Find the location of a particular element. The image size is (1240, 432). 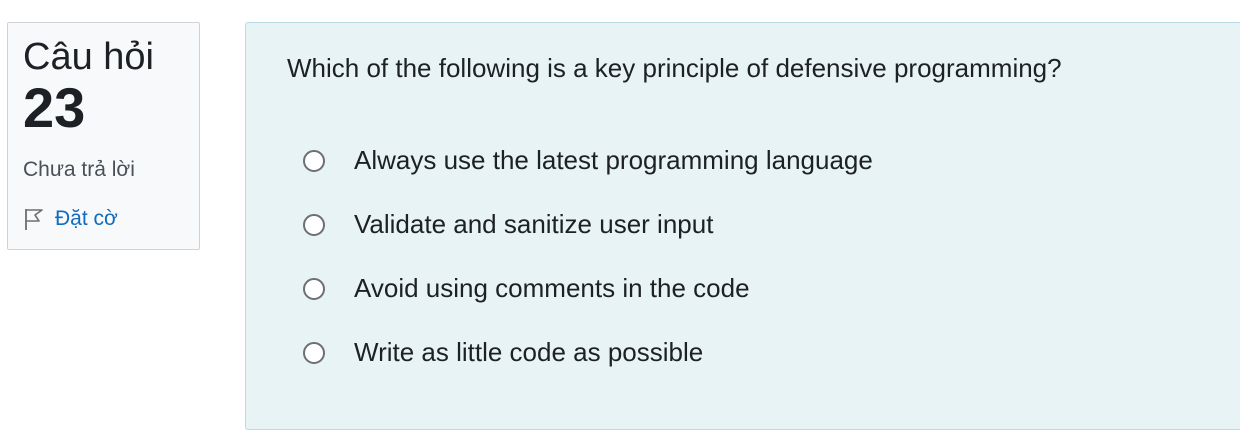

question-label: Câu hỏi is located at coordinates (88, 57).